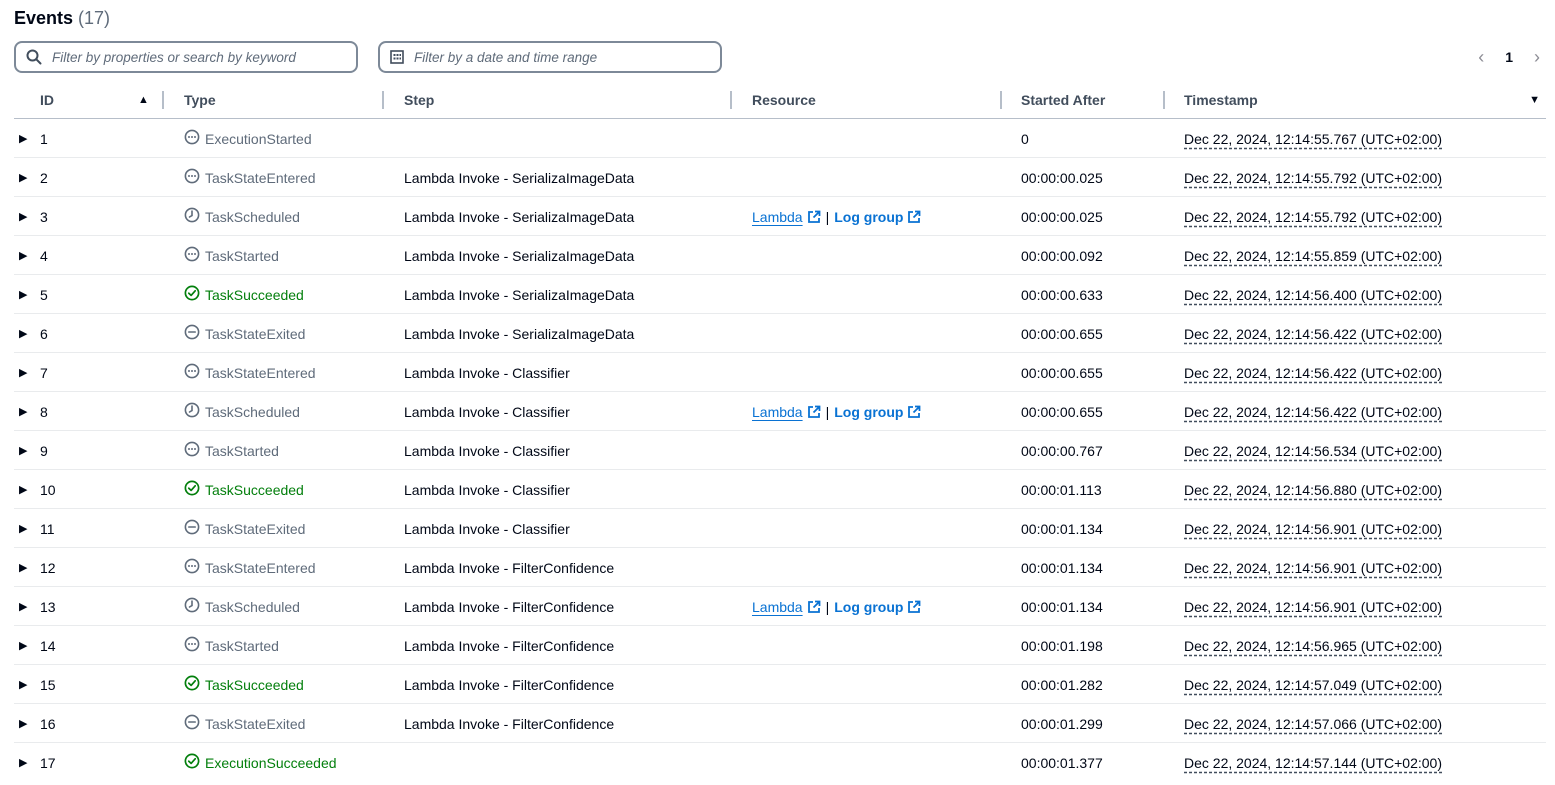 Image resolution: width=1555 pixels, height=785 pixels. Describe the element at coordinates (1537, 57) in the screenshot. I see `chevron-right-icon: ›` at that location.